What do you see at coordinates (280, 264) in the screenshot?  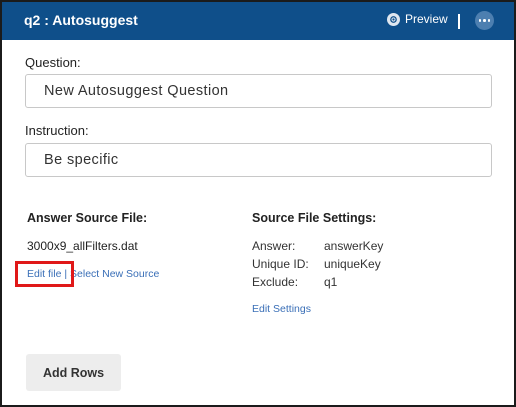 I see `settings-key: Unique ID:` at bounding box center [280, 264].